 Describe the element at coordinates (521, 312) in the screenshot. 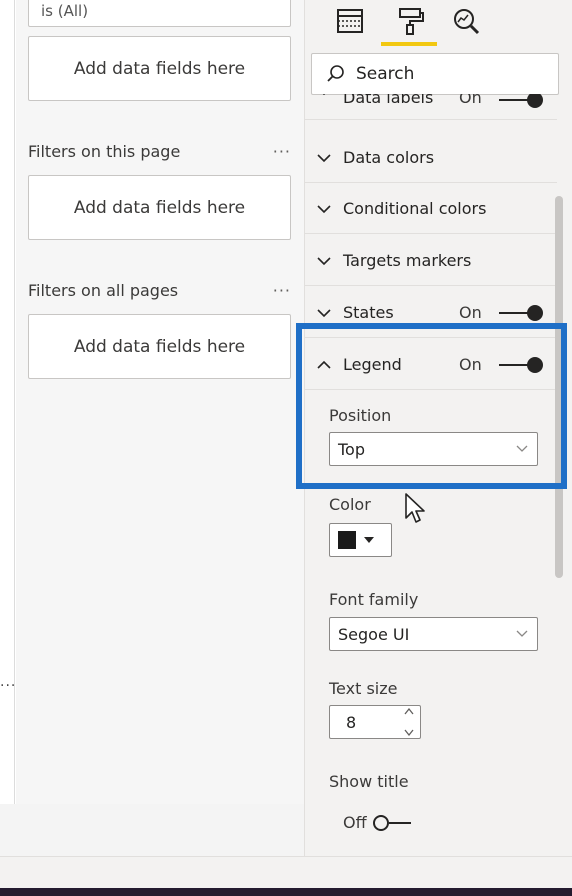

I see `states-toggle` at that location.